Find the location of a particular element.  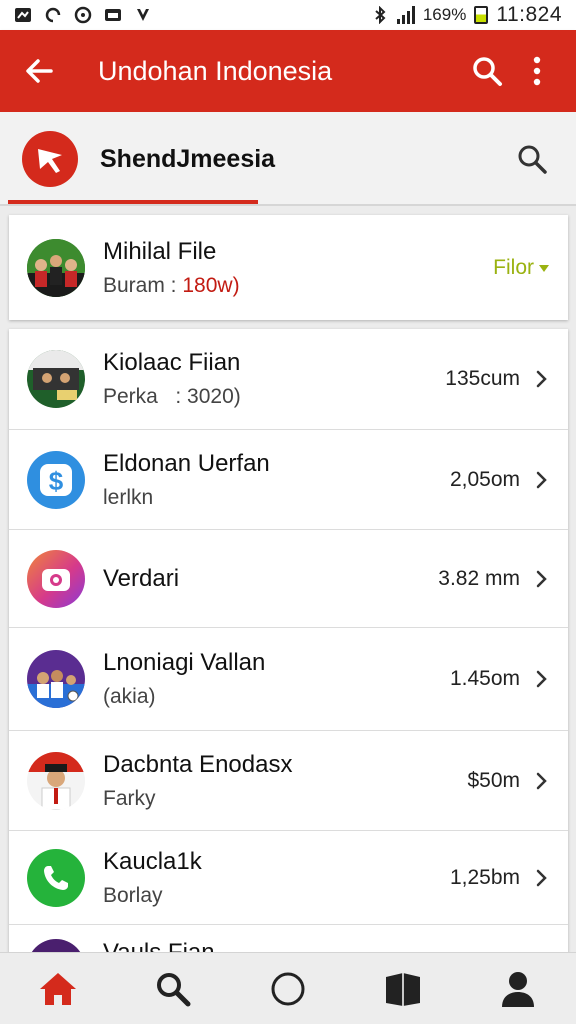

nav-search is located at coordinates (173, 989).